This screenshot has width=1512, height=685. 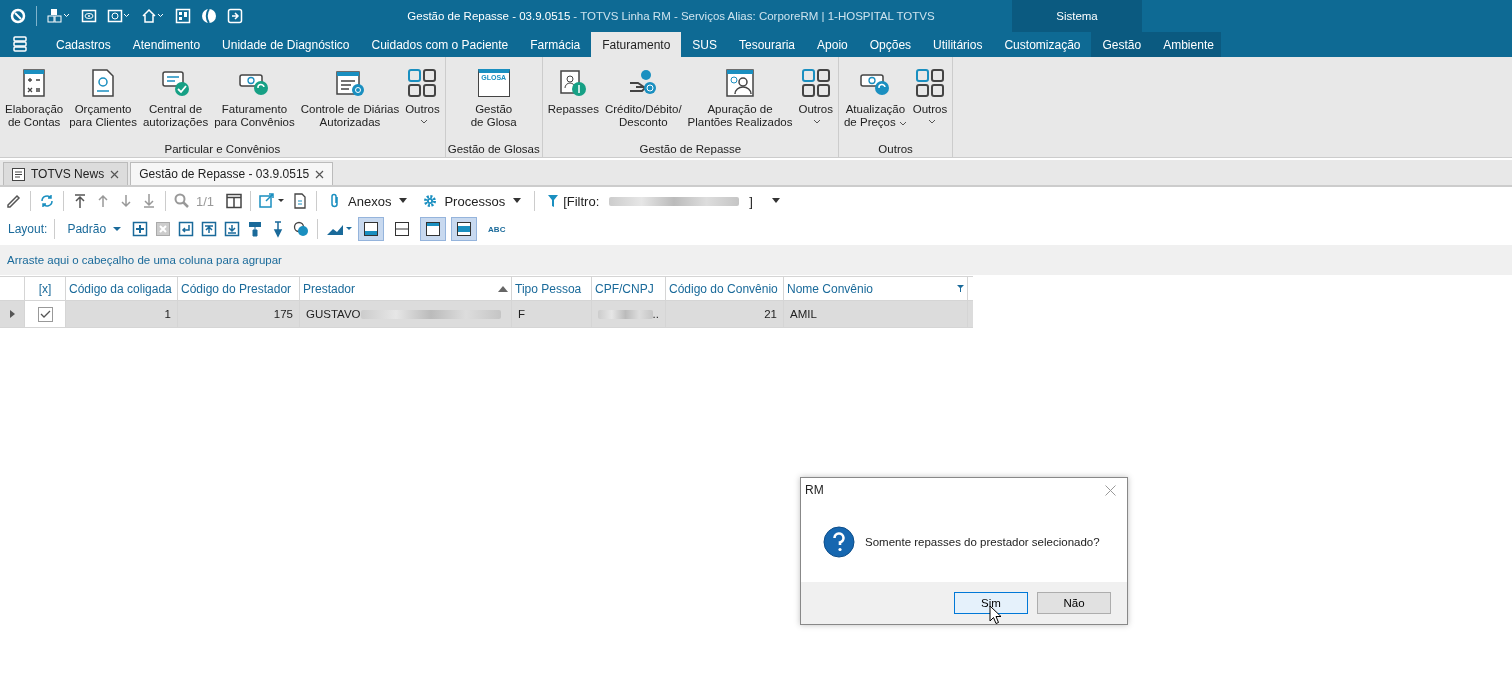 I want to click on document-tab: Gestão de Repasse - 03.9.0515, so click(x=232, y=173).